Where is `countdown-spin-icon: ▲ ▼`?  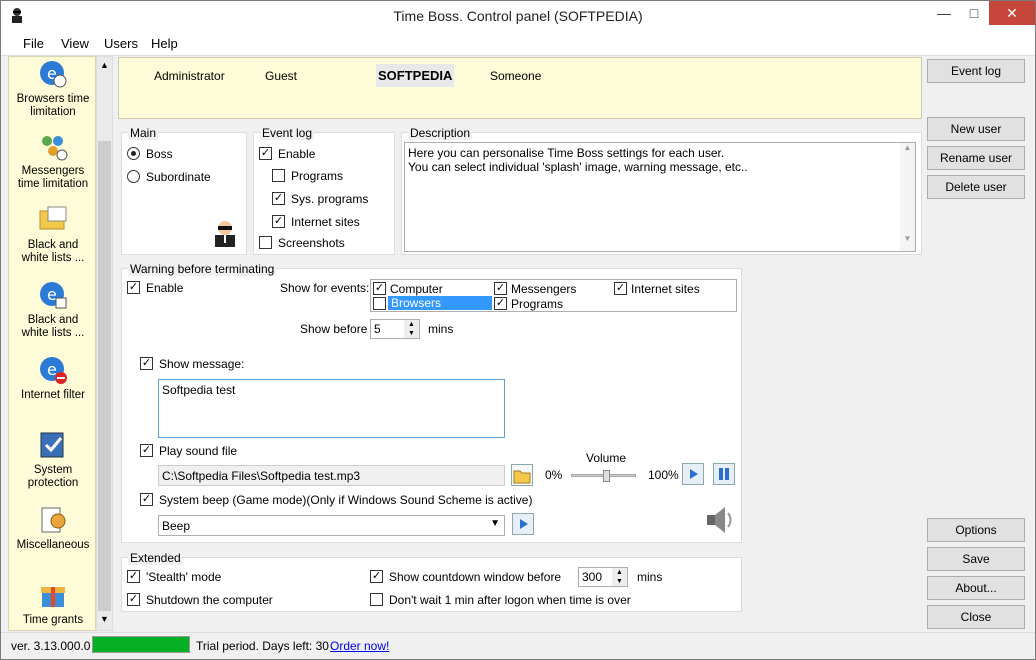
countdown-spin-icon: ▲ ▼ is located at coordinates (619, 577).